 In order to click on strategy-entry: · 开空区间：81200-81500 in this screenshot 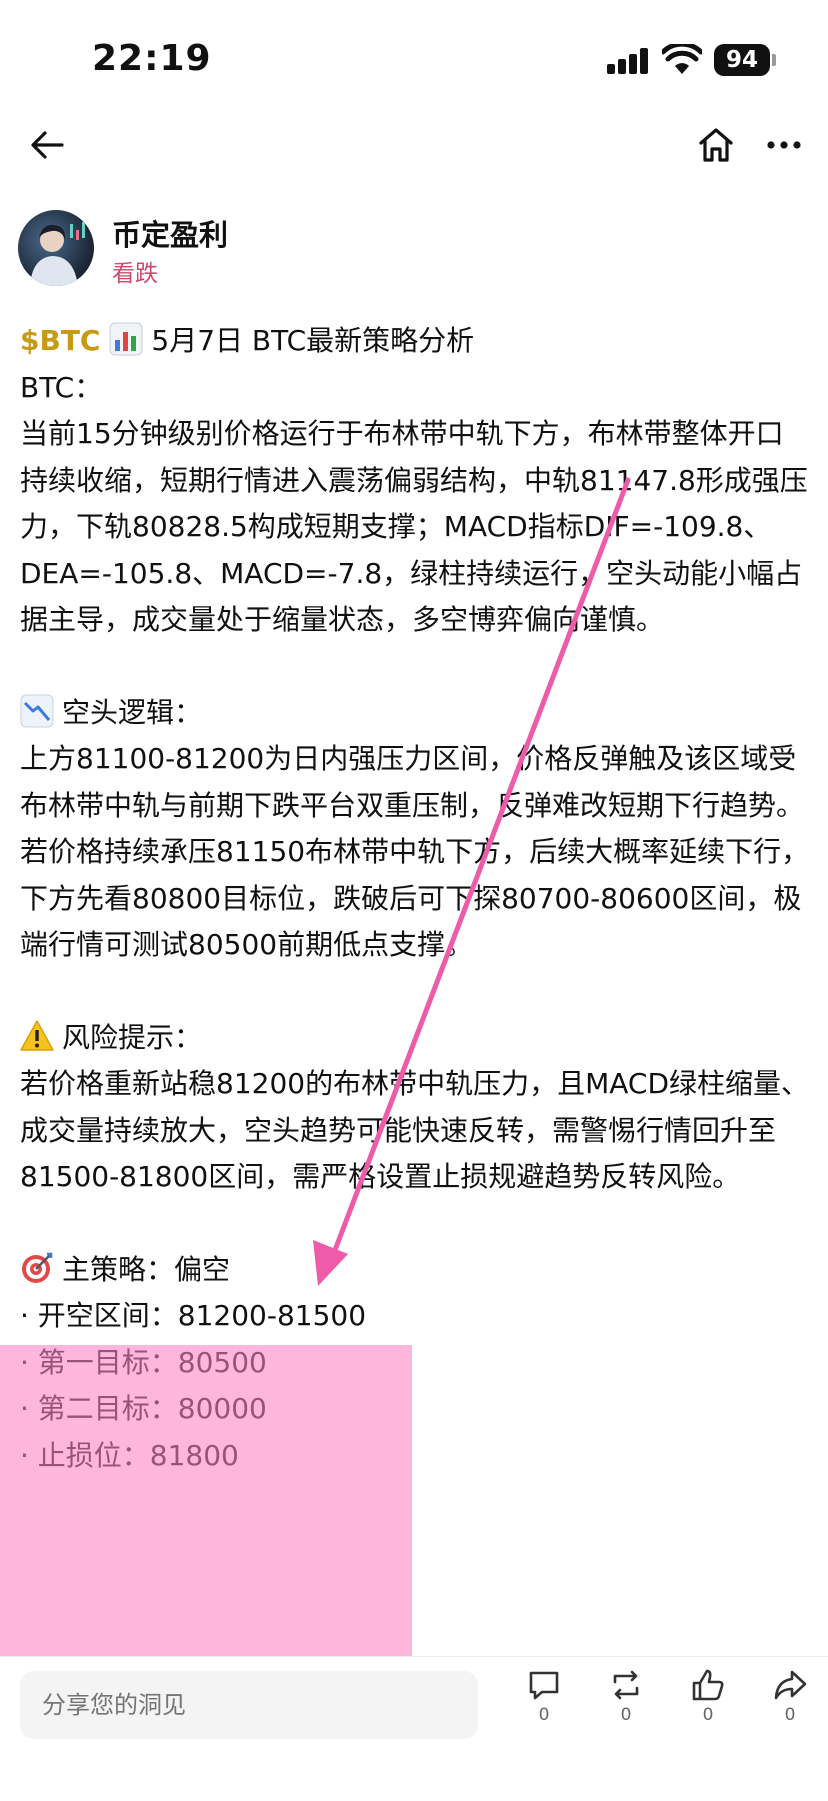, I will do `click(193, 1315)`.